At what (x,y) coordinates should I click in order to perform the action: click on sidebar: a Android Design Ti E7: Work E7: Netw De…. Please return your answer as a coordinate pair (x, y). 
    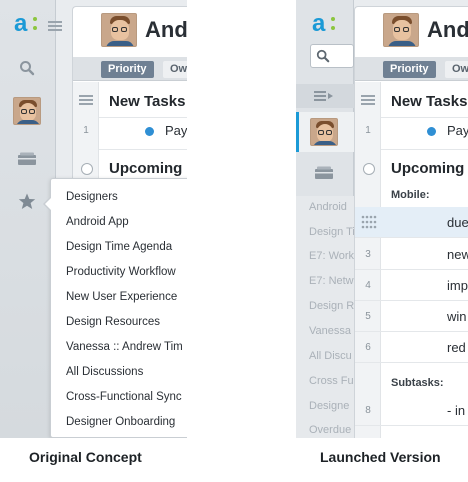
    Looking at the image, I should click on (325, 219).